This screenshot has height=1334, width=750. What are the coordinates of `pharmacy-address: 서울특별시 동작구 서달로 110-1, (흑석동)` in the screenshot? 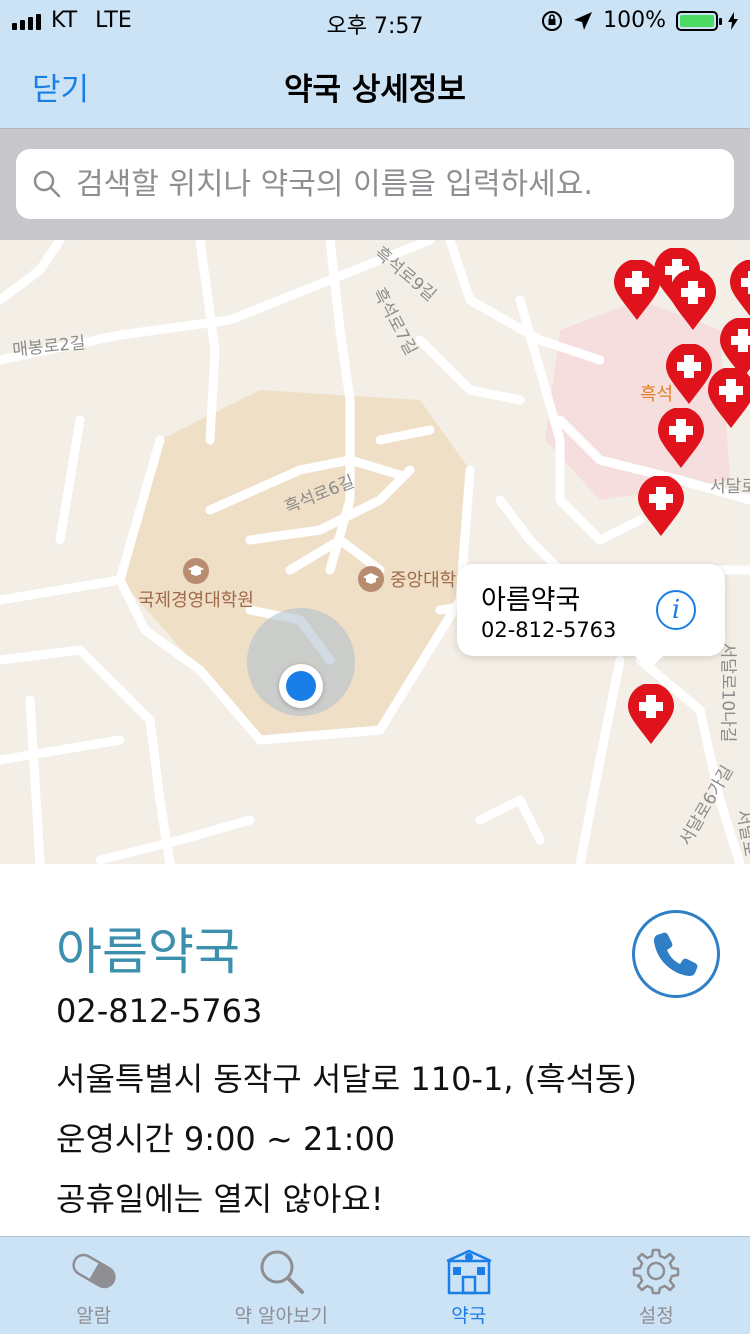 It's located at (346, 1079).